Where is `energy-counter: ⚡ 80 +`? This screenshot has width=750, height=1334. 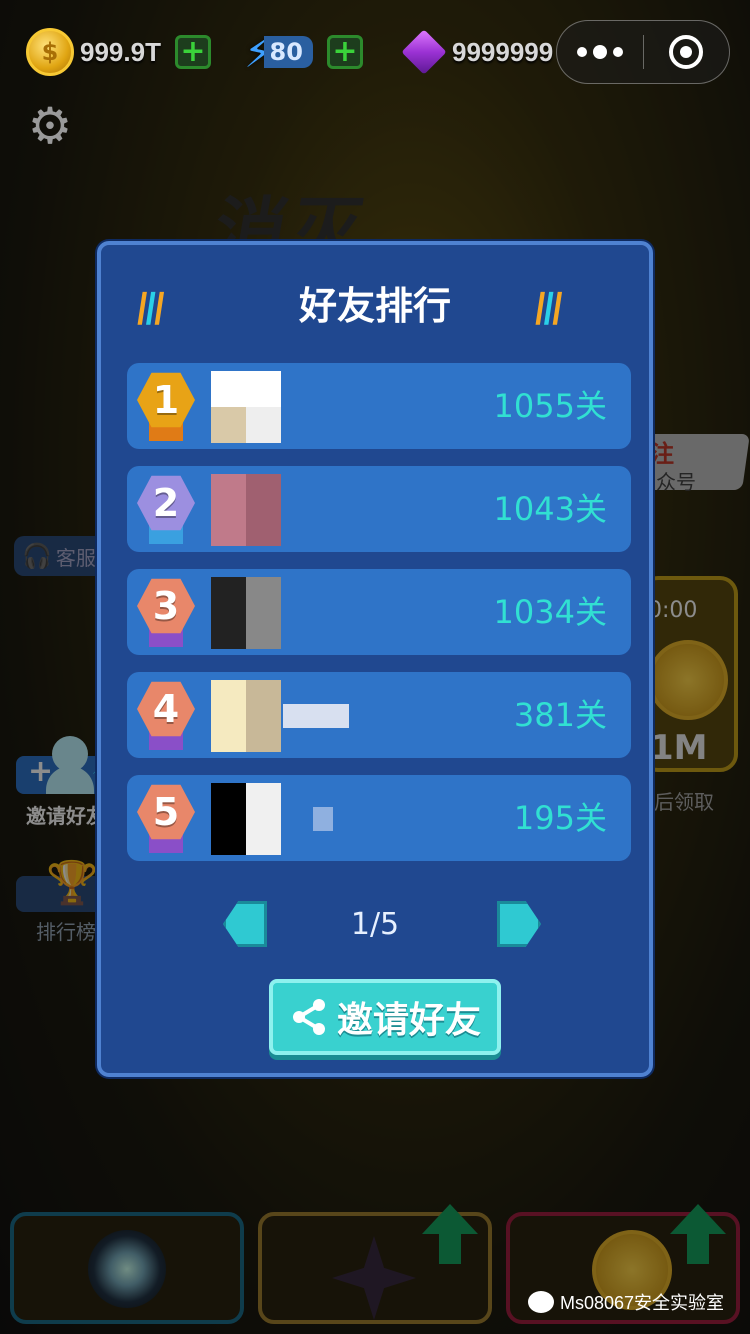 energy-counter: ⚡ 80 + is located at coordinates (303, 52).